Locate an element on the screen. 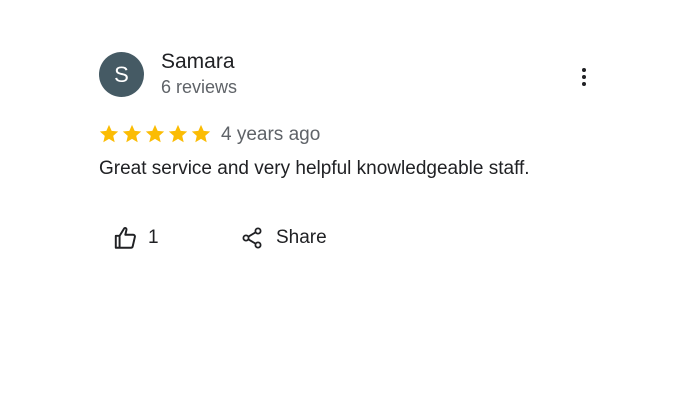  share-button: Share is located at coordinates (283, 238).